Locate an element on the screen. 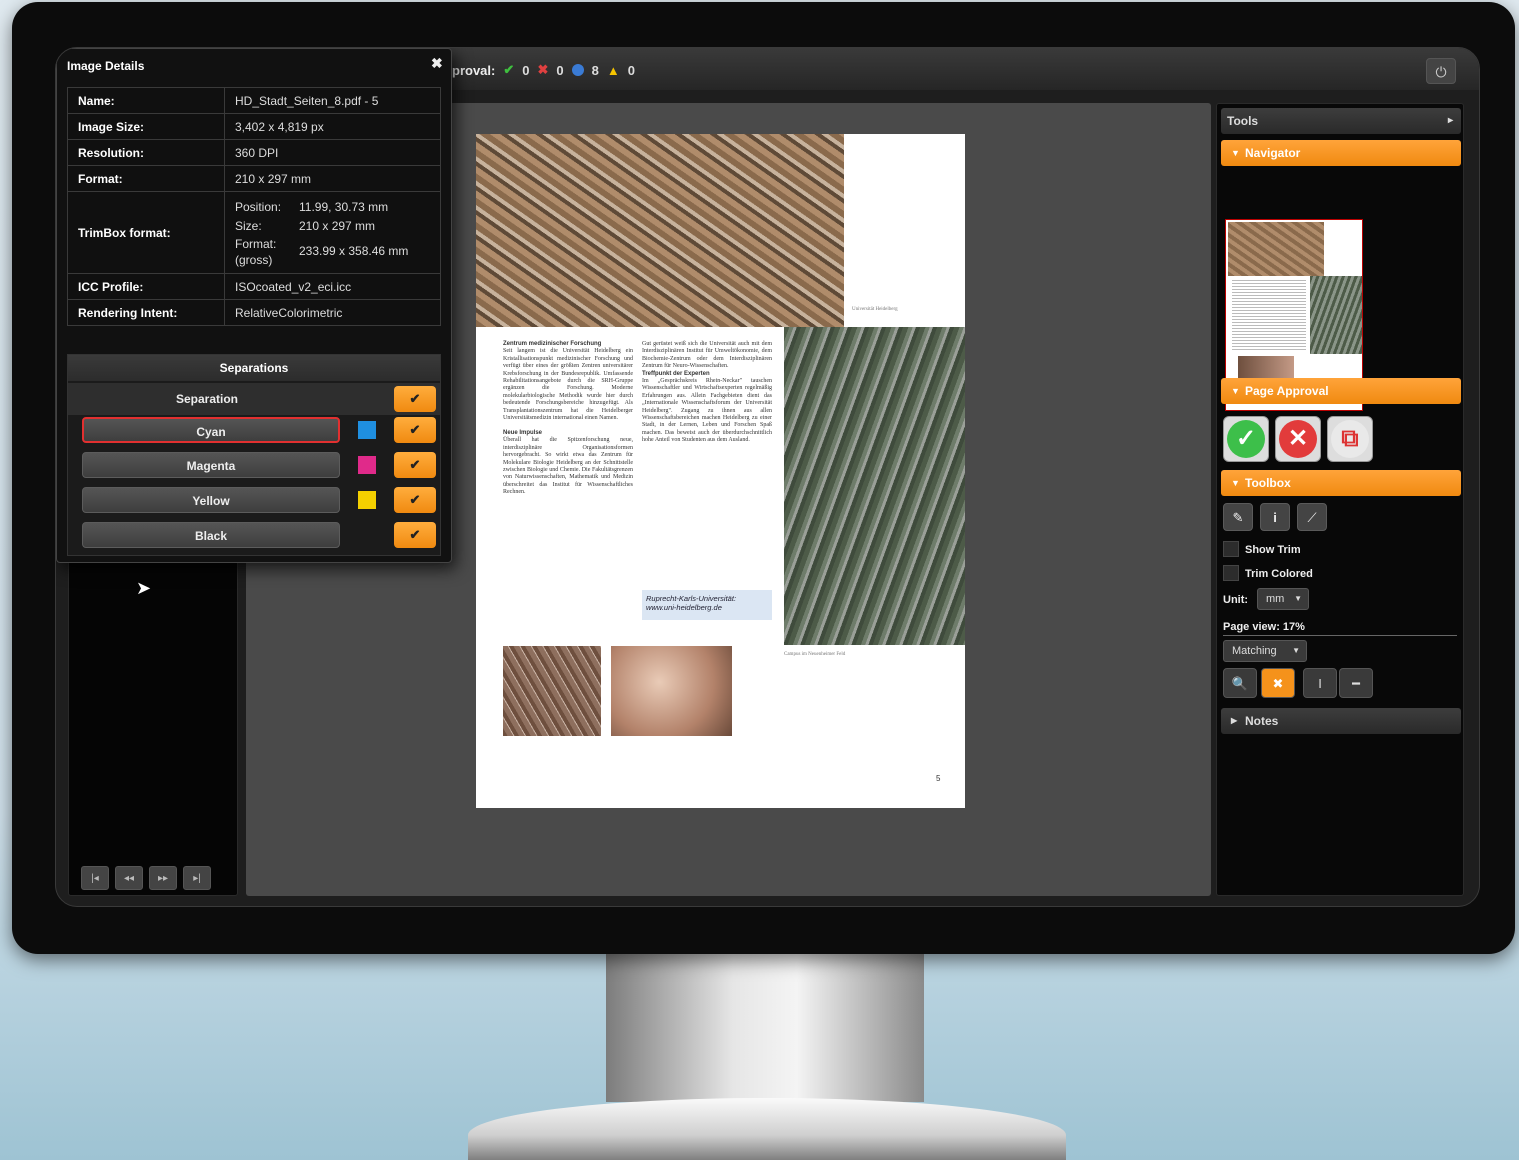  page-approval-title: Page Approval is located at coordinates (1287, 391).